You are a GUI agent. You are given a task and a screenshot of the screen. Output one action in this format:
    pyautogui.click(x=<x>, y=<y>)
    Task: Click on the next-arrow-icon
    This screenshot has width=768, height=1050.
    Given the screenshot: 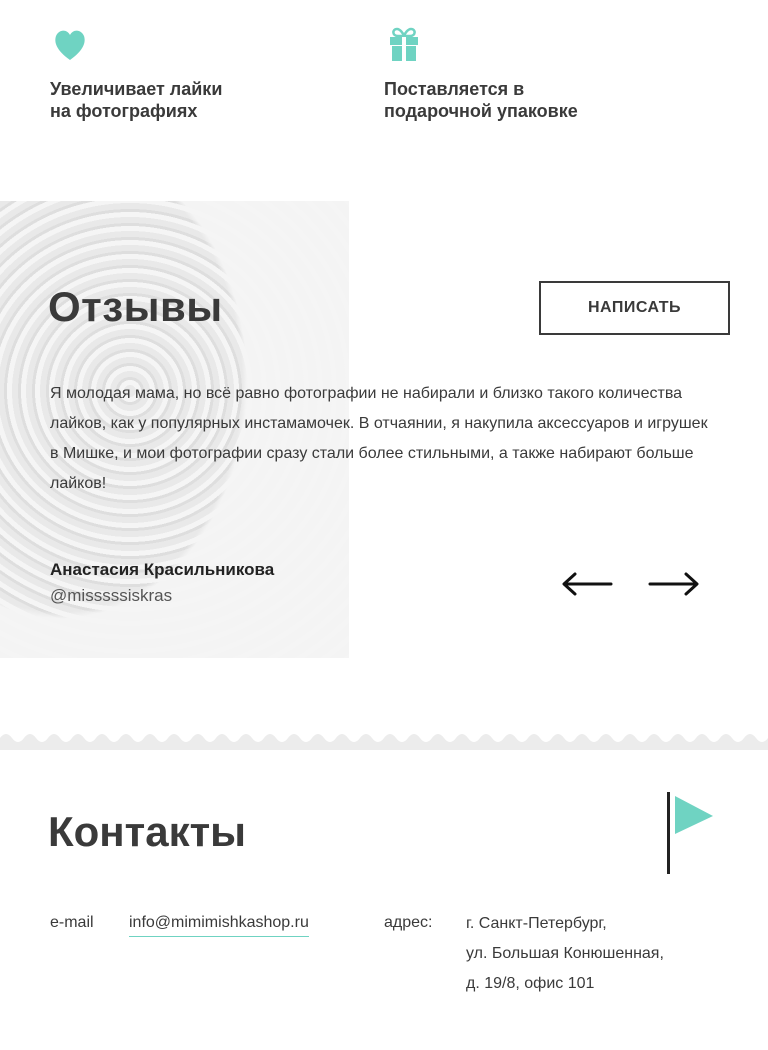 What is the action you would take?
    pyautogui.click(x=674, y=584)
    